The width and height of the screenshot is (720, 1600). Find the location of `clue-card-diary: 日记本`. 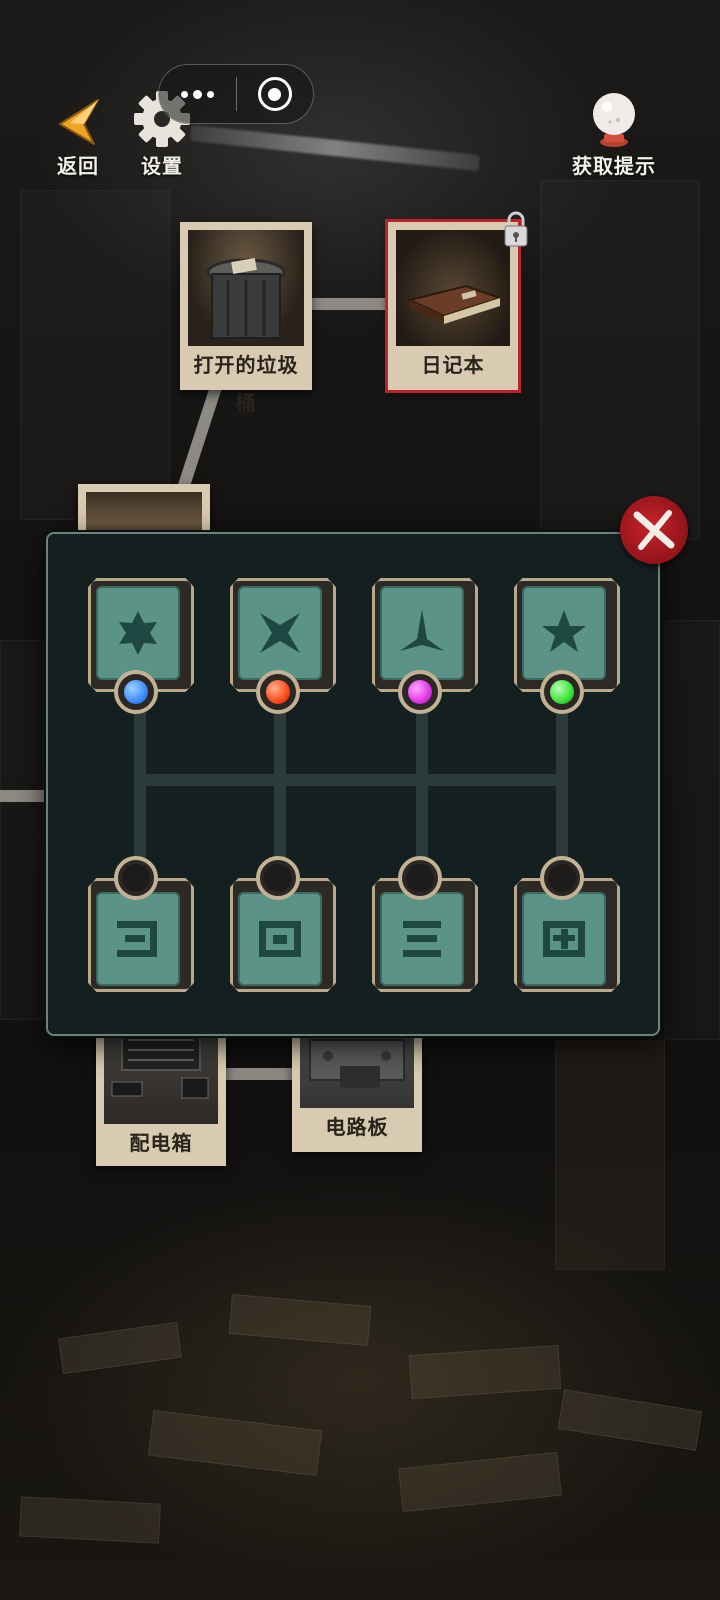

clue-card-diary: 日记本 is located at coordinates (458, 300).